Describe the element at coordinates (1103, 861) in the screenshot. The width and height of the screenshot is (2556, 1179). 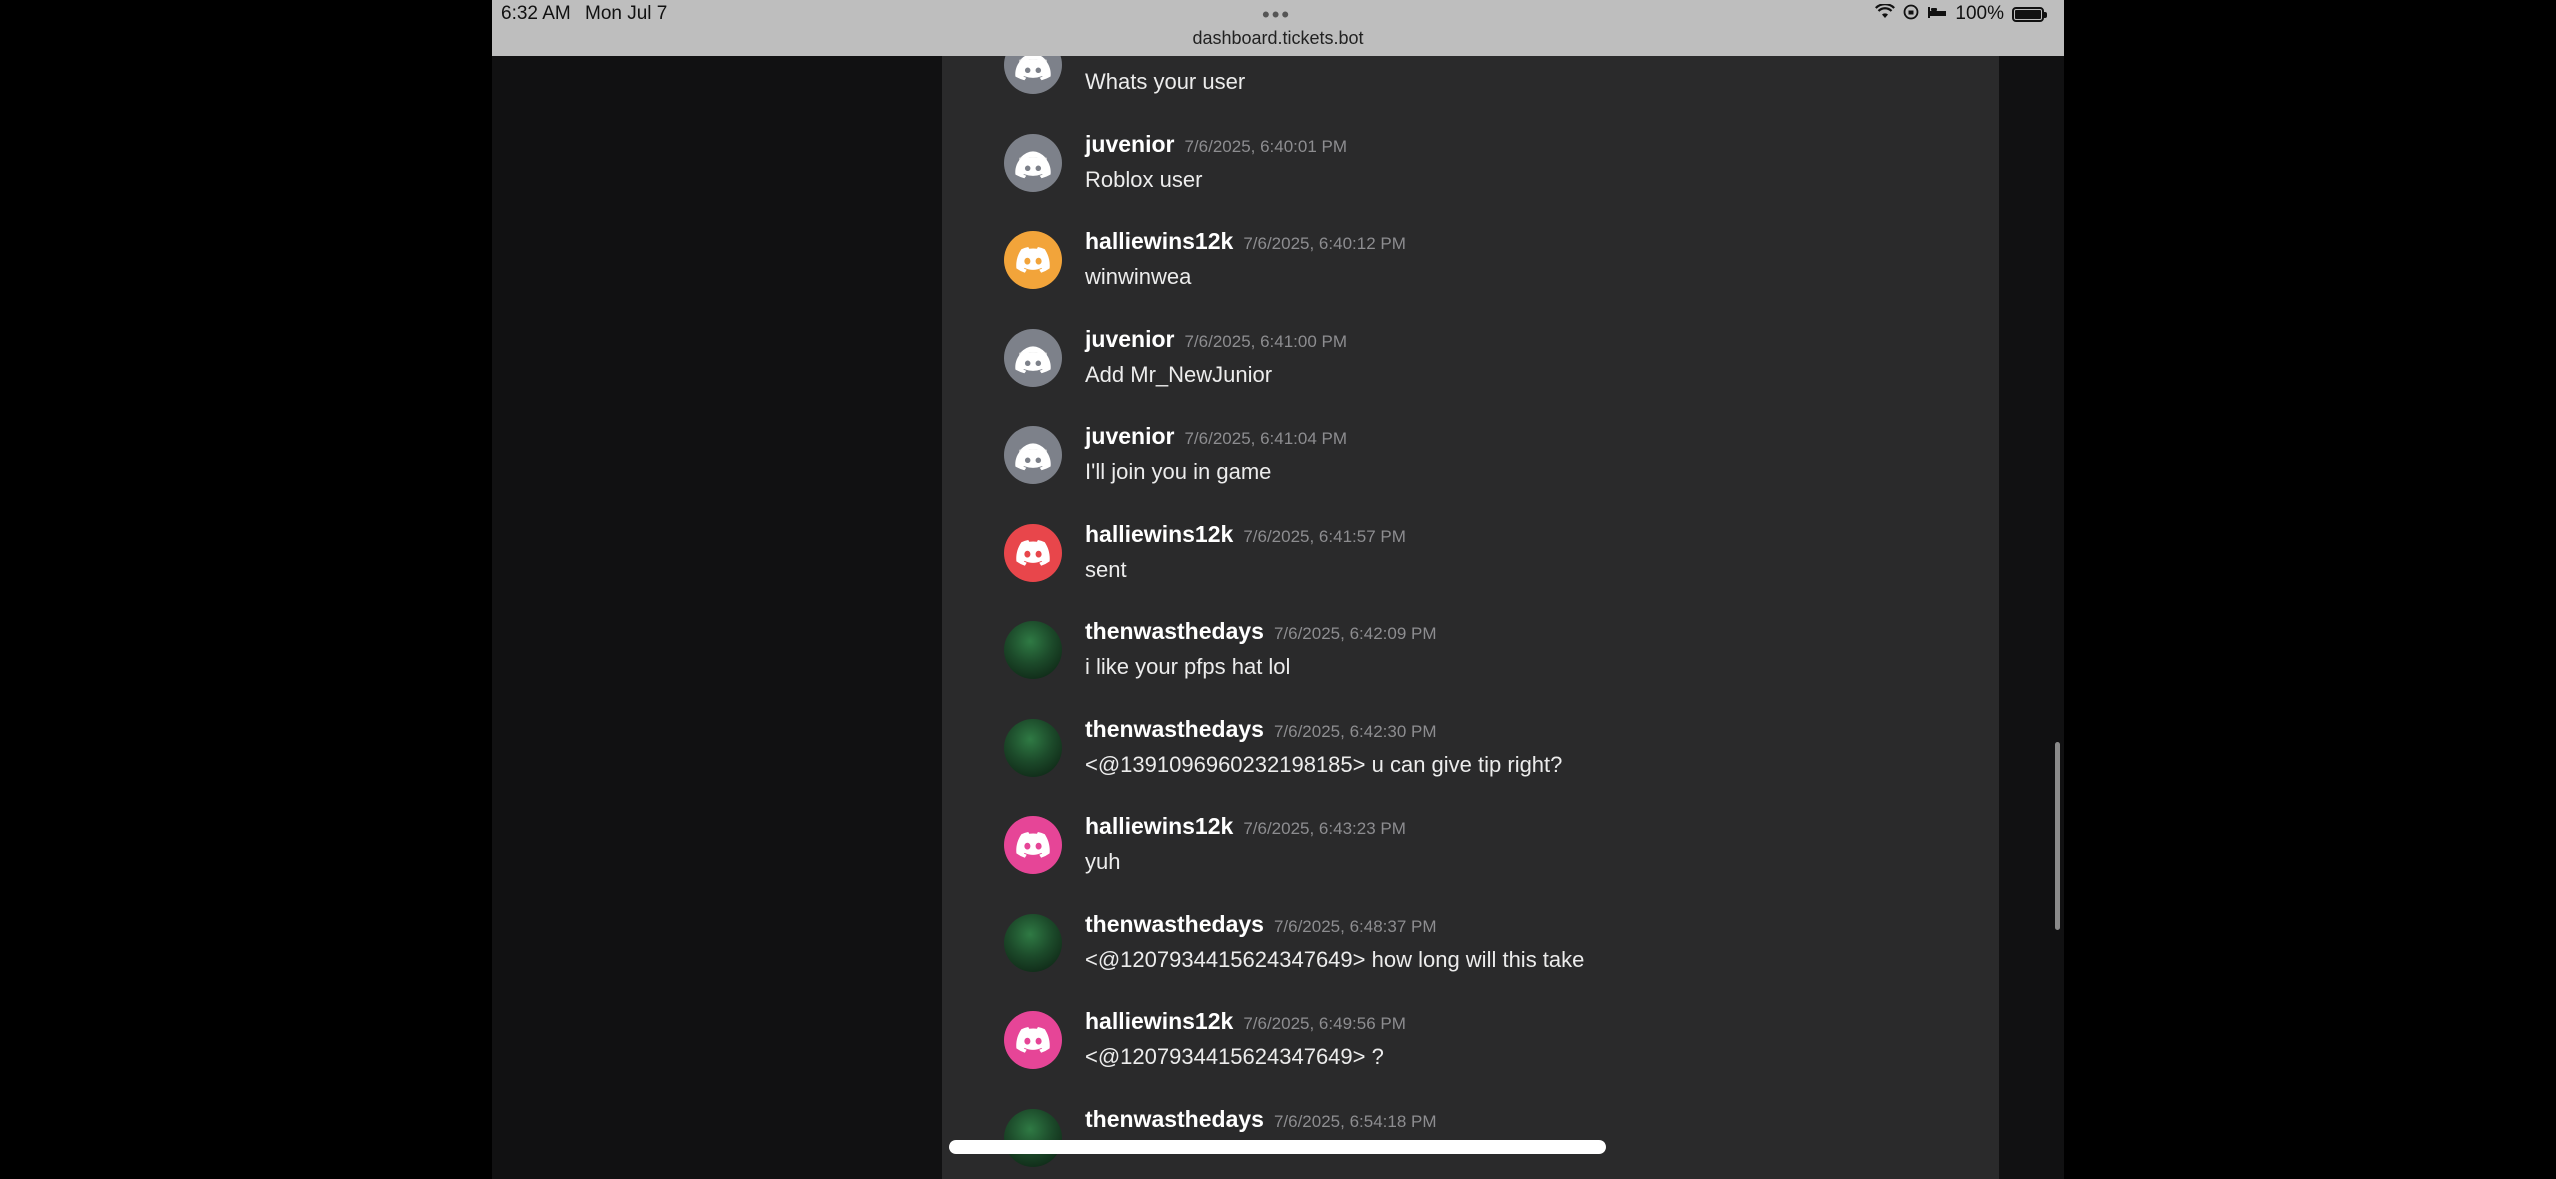
I see `message-text: yuh` at that location.